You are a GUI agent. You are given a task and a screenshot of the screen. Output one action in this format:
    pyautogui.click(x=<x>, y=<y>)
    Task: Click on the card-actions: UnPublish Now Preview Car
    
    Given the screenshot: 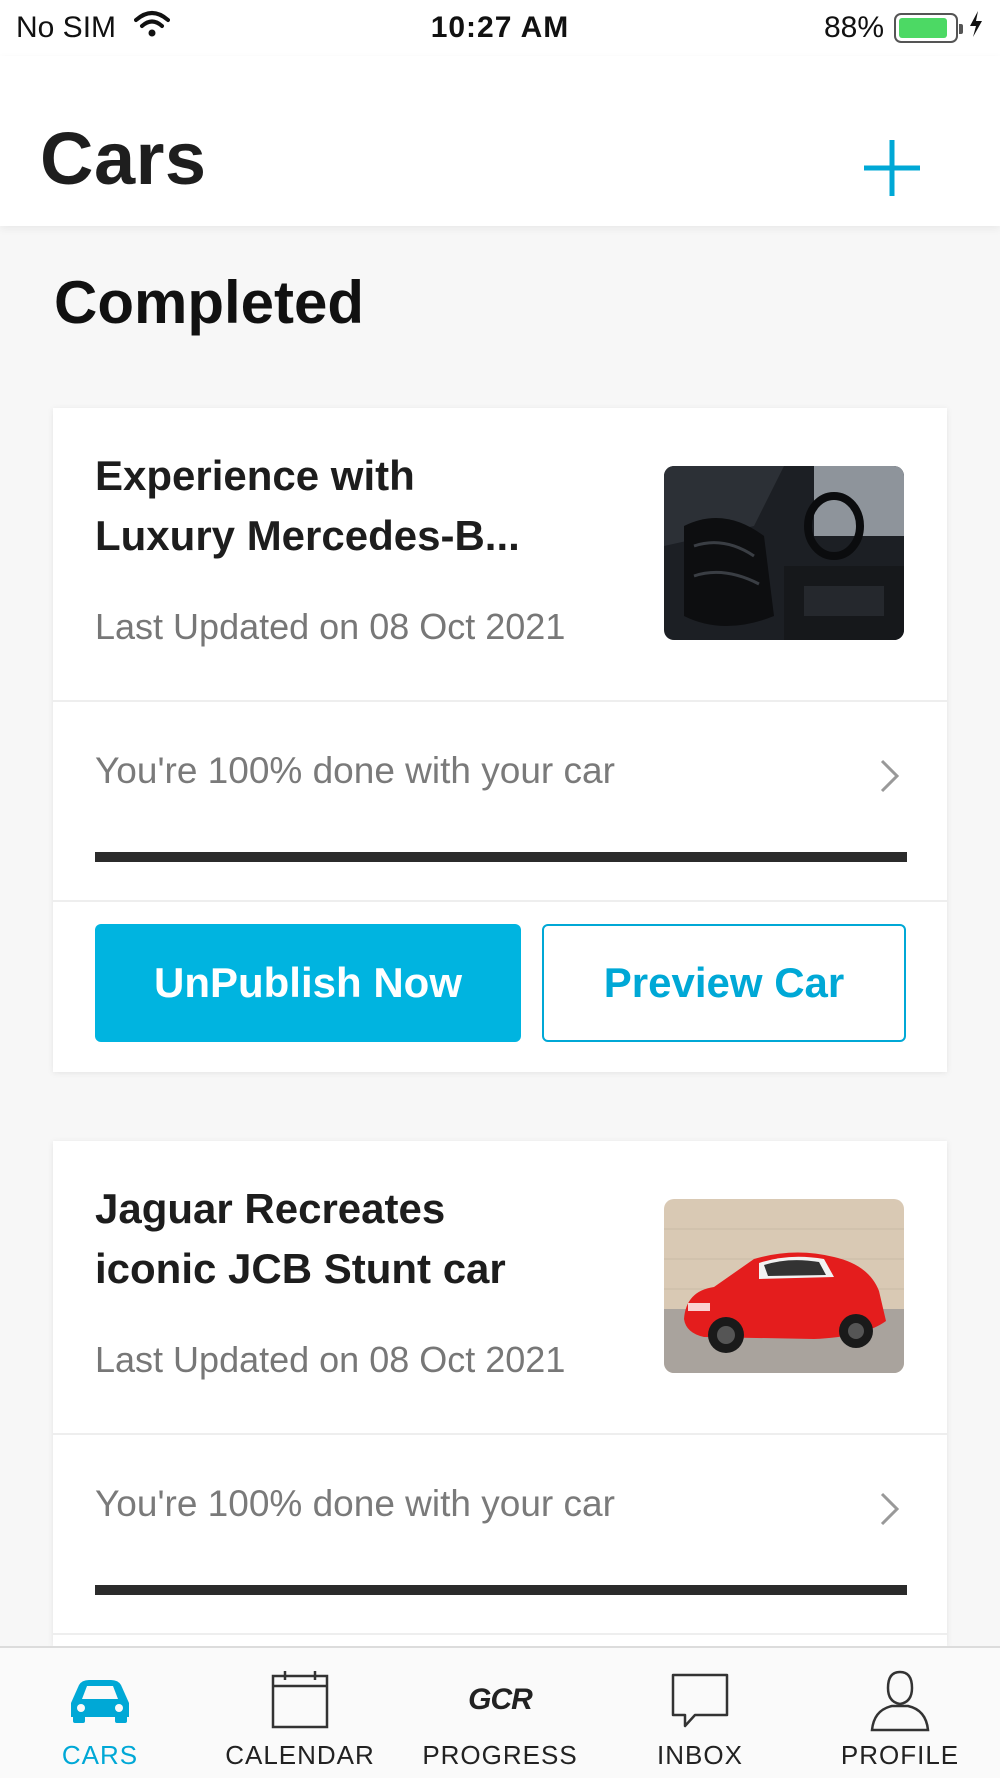 What is the action you would take?
    pyautogui.click(x=500, y=987)
    